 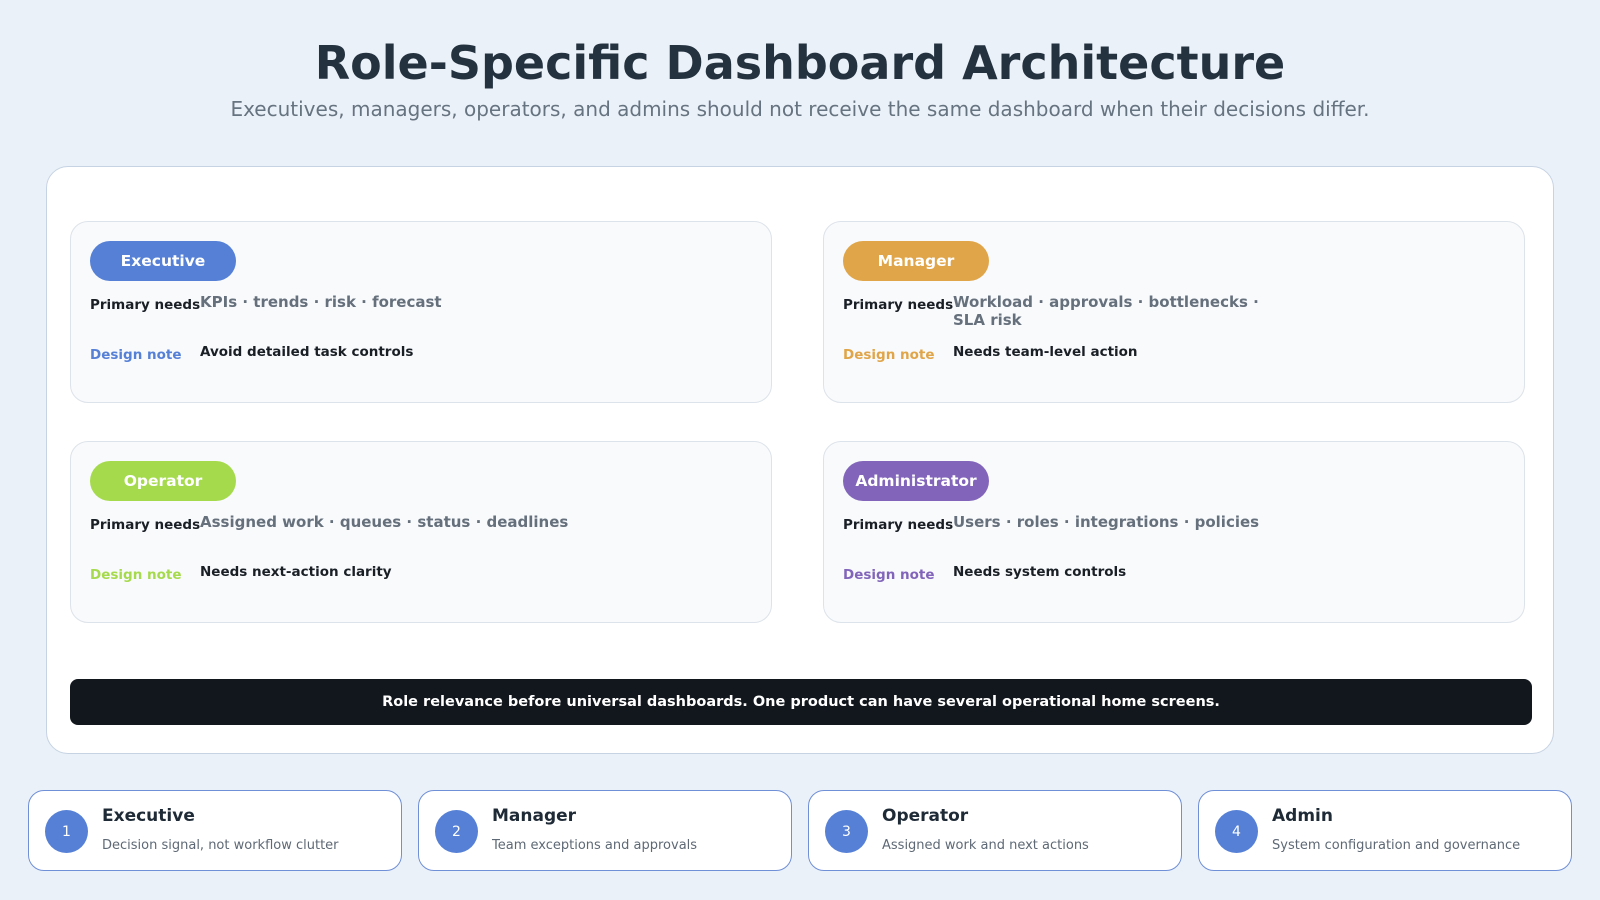 What do you see at coordinates (163, 261) in the screenshot?
I see `role-pill-executive: Executive` at bounding box center [163, 261].